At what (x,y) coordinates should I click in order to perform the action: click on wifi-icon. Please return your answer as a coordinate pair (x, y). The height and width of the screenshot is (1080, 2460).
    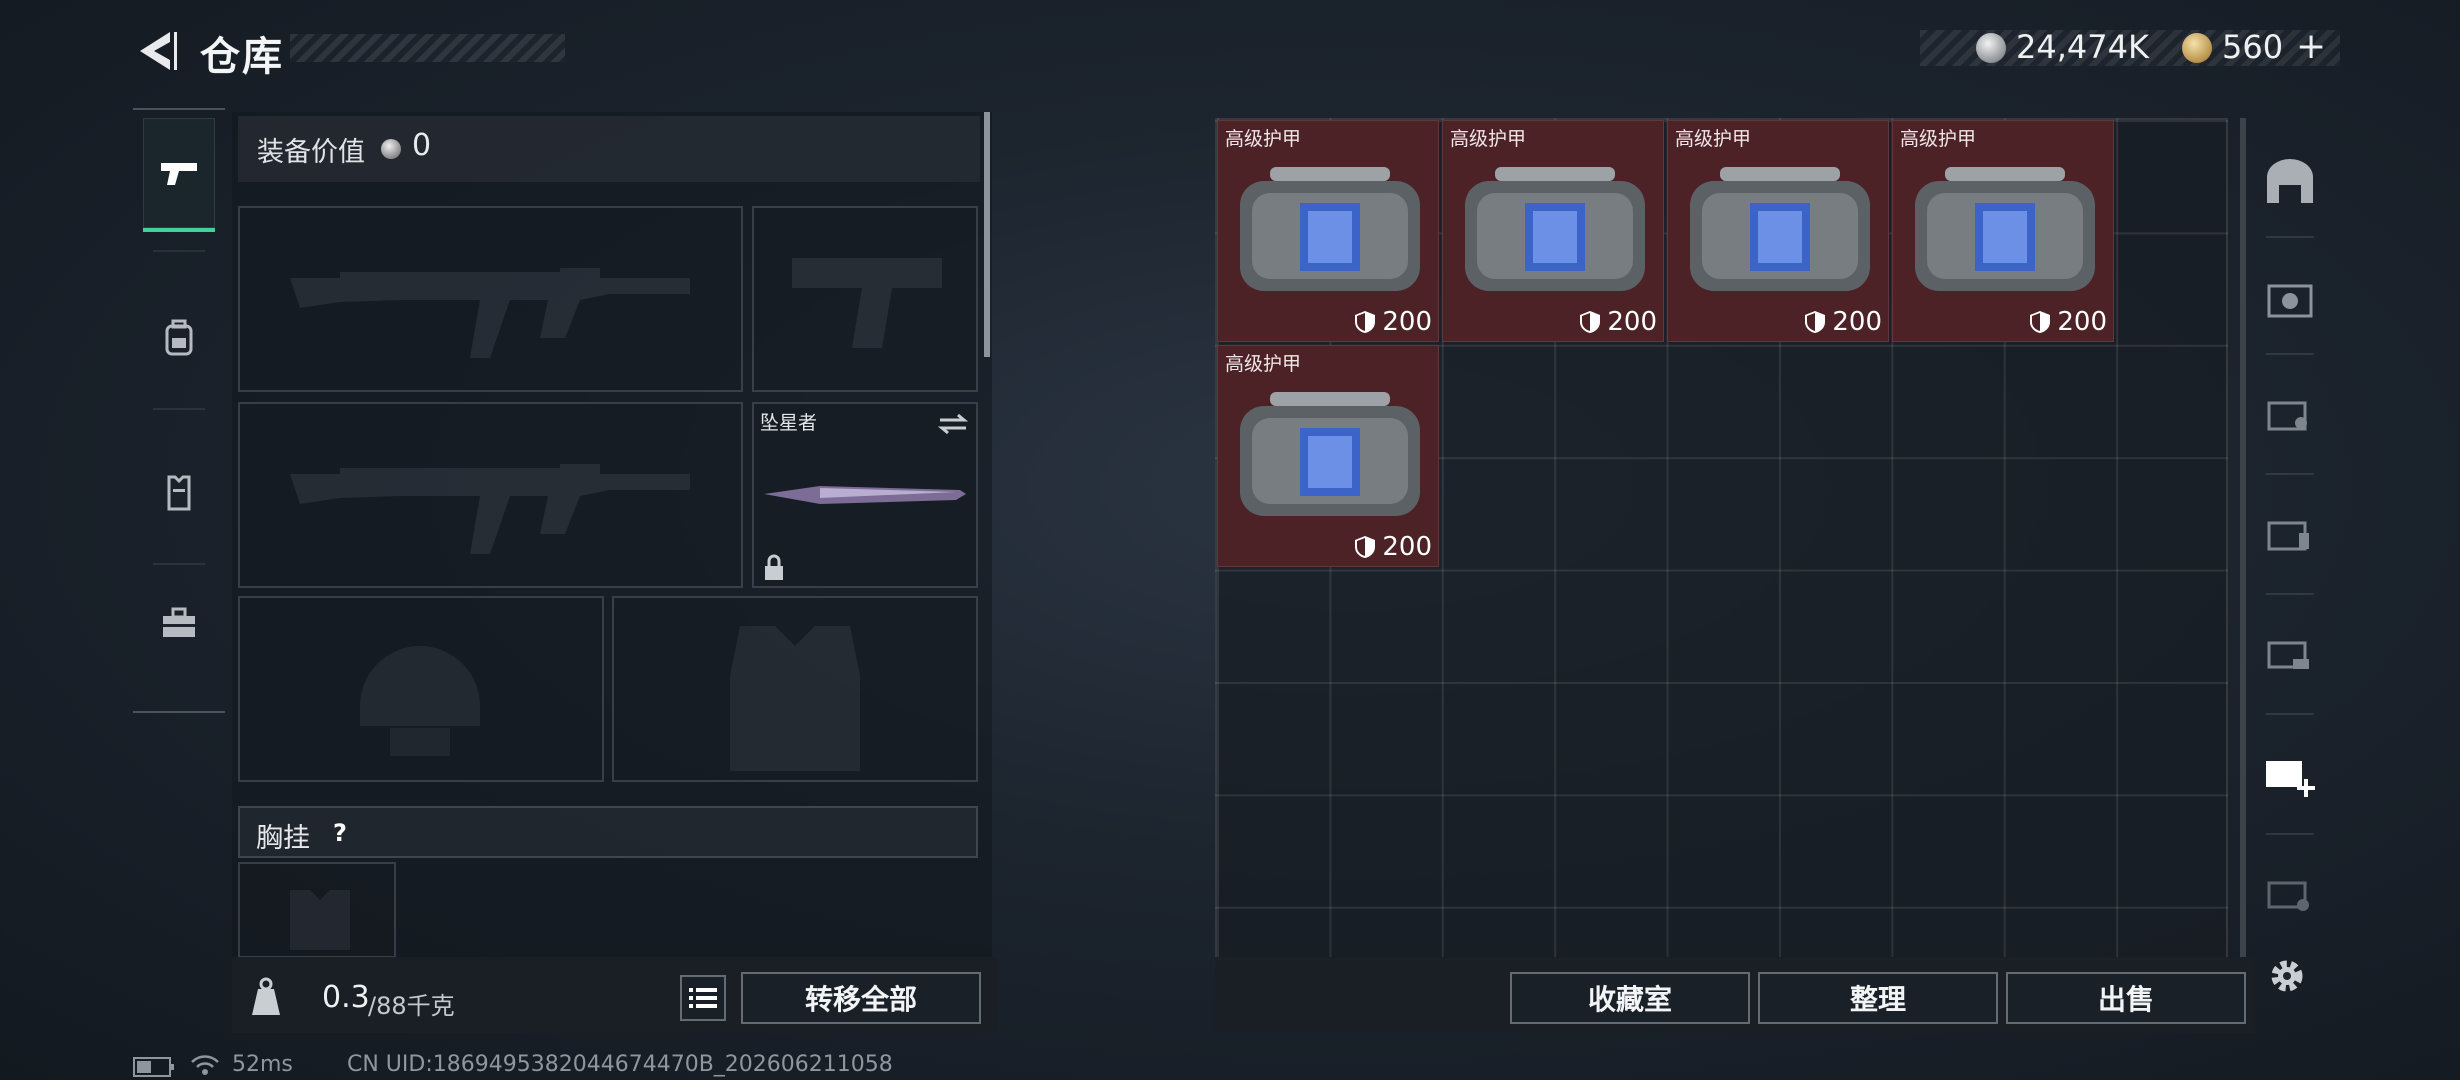
    Looking at the image, I should click on (205, 1065).